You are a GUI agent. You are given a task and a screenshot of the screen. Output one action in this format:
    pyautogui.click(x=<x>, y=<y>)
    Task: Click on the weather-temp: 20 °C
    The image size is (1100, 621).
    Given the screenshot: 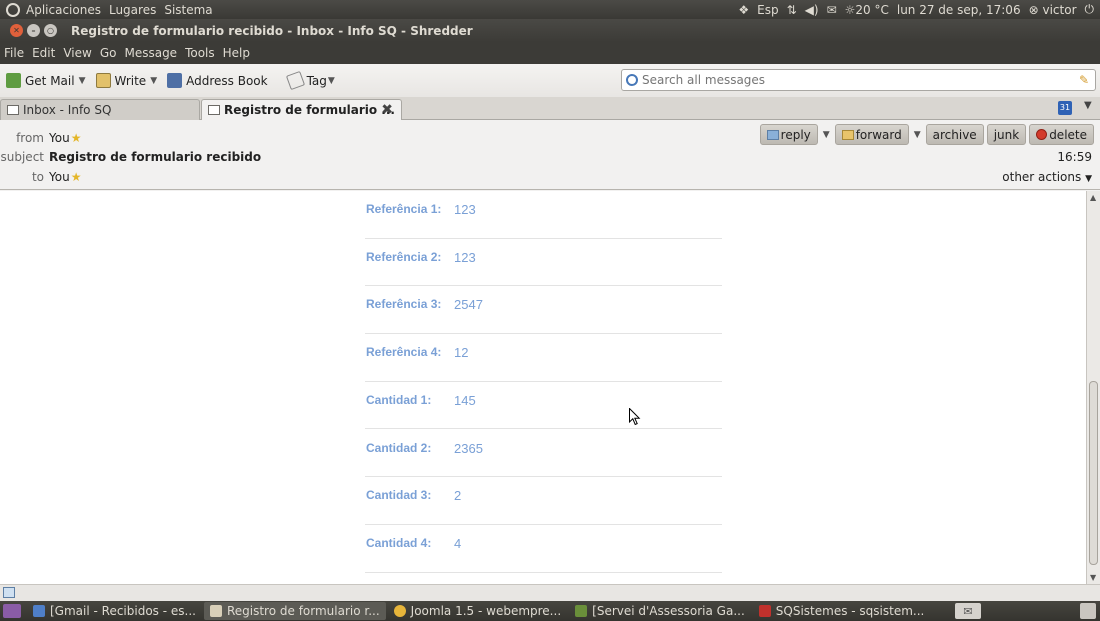 What is the action you would take?
    pyautogui.click(x=872, y=9)
    